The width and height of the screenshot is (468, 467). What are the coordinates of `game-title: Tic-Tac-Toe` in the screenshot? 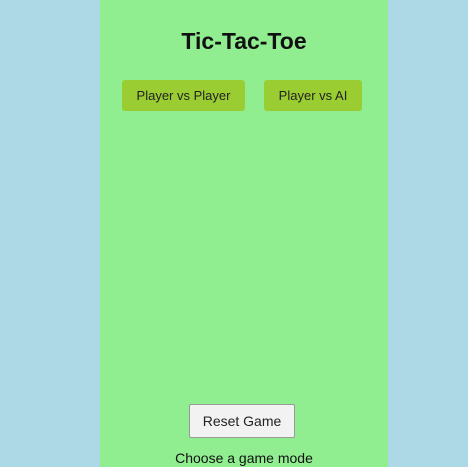 It's located at (244, 41).